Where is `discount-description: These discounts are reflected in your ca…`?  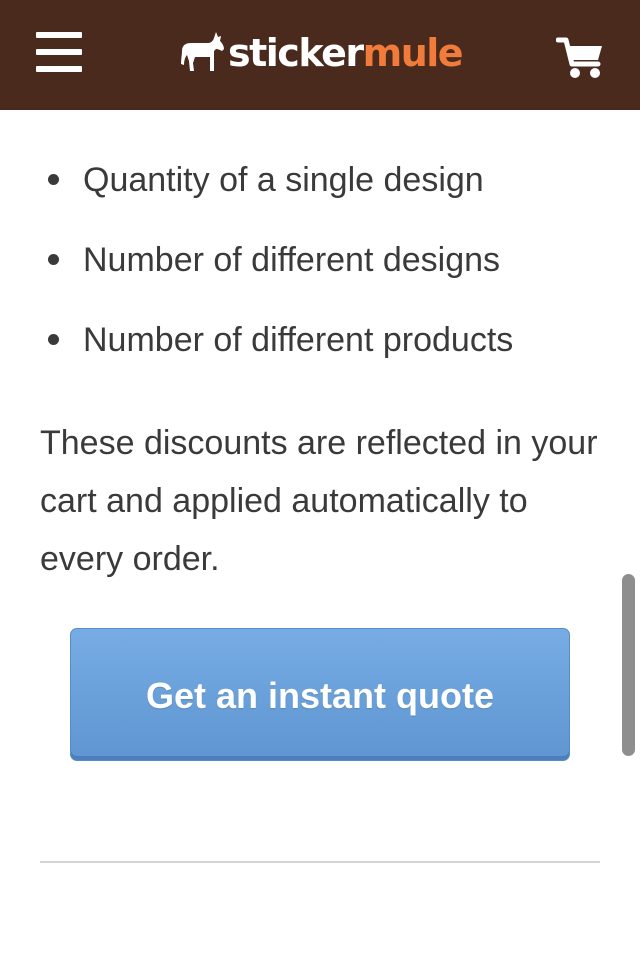
discount-description: These discounts are reflected in your ca… is located at coordinates (319, 501).